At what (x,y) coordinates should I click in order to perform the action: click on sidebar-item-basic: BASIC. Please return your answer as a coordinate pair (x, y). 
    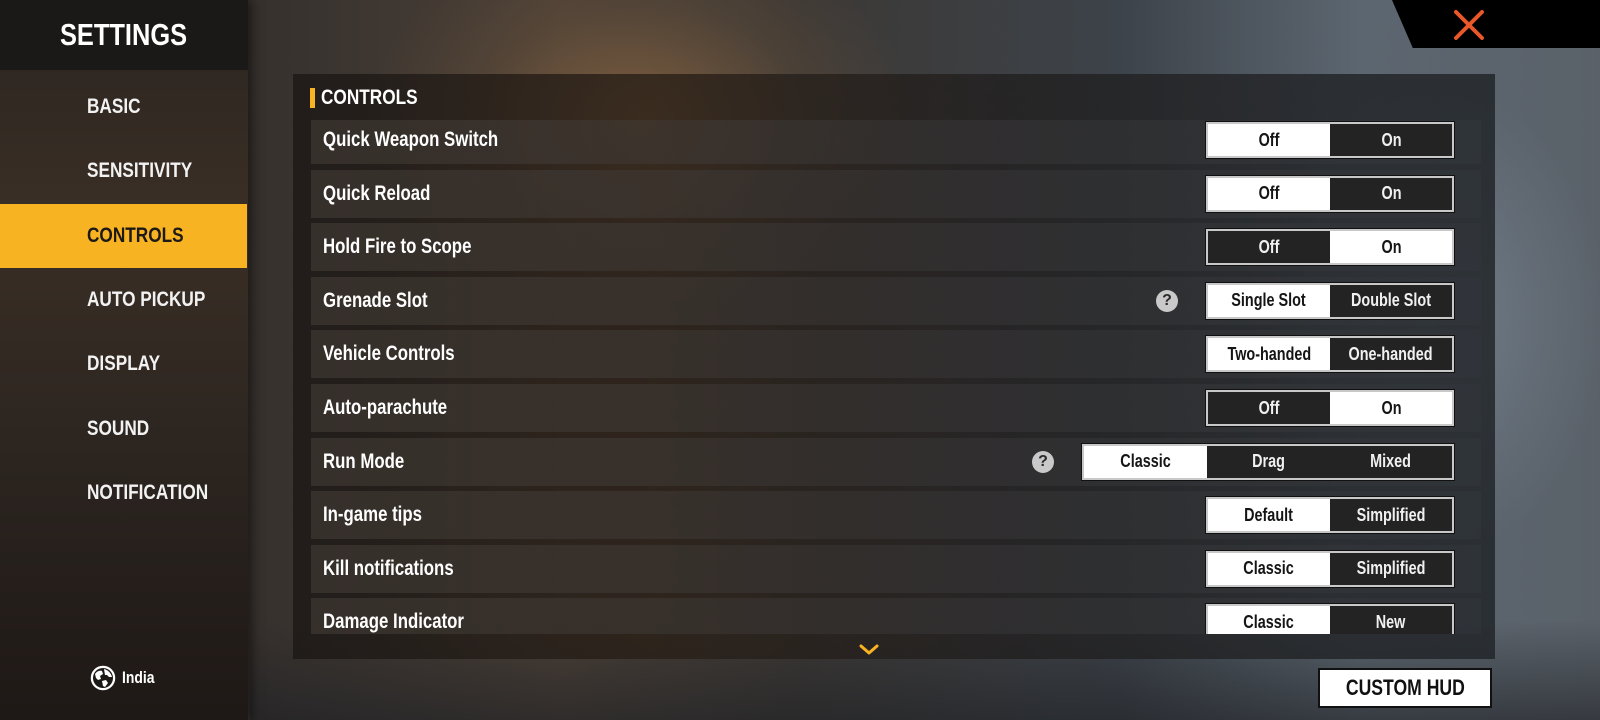
    Looking at the image, I should click on (123, 107).